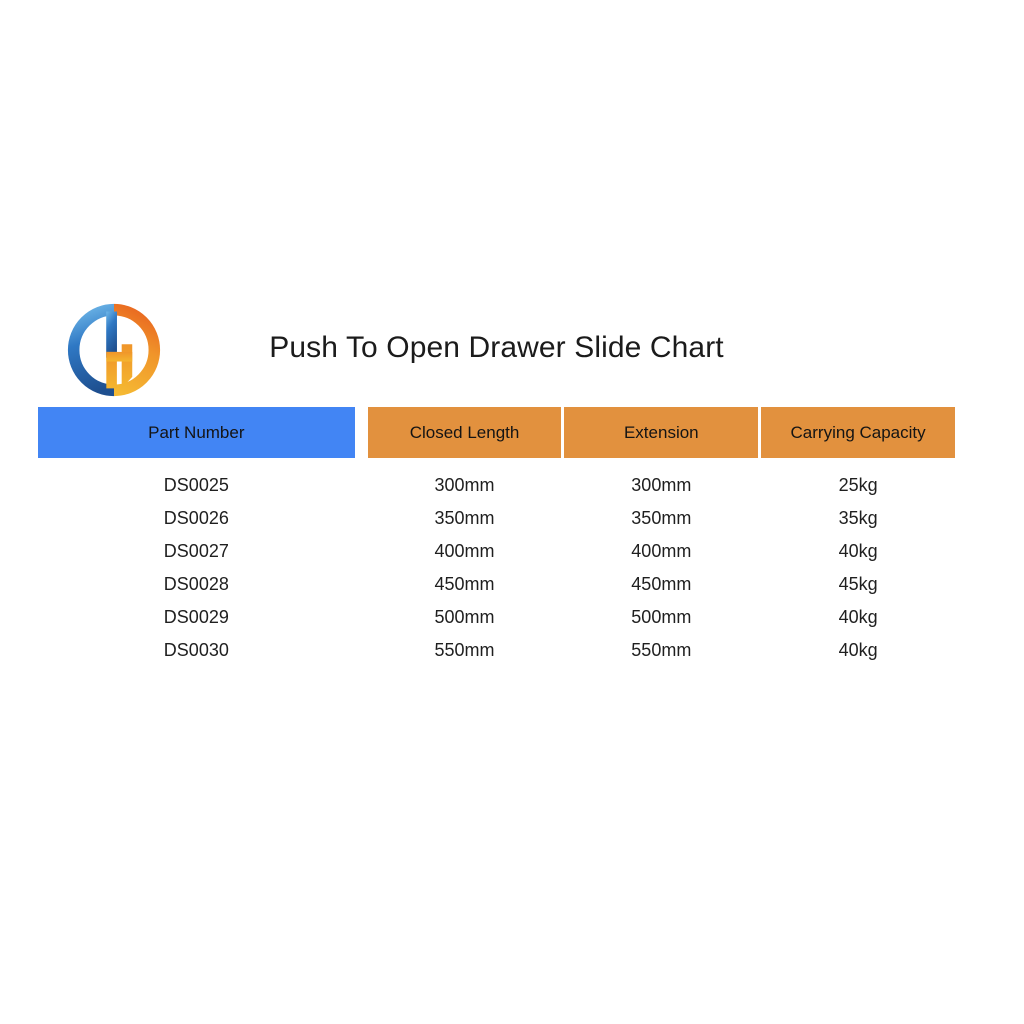 The height and width of the screenshot is (1024, 1024). What do you see at coordinates (496, 617) in the screenshot?
I see `table-row: DS0029 500mm 500mm 40kg` at bounding box center [496, 617].